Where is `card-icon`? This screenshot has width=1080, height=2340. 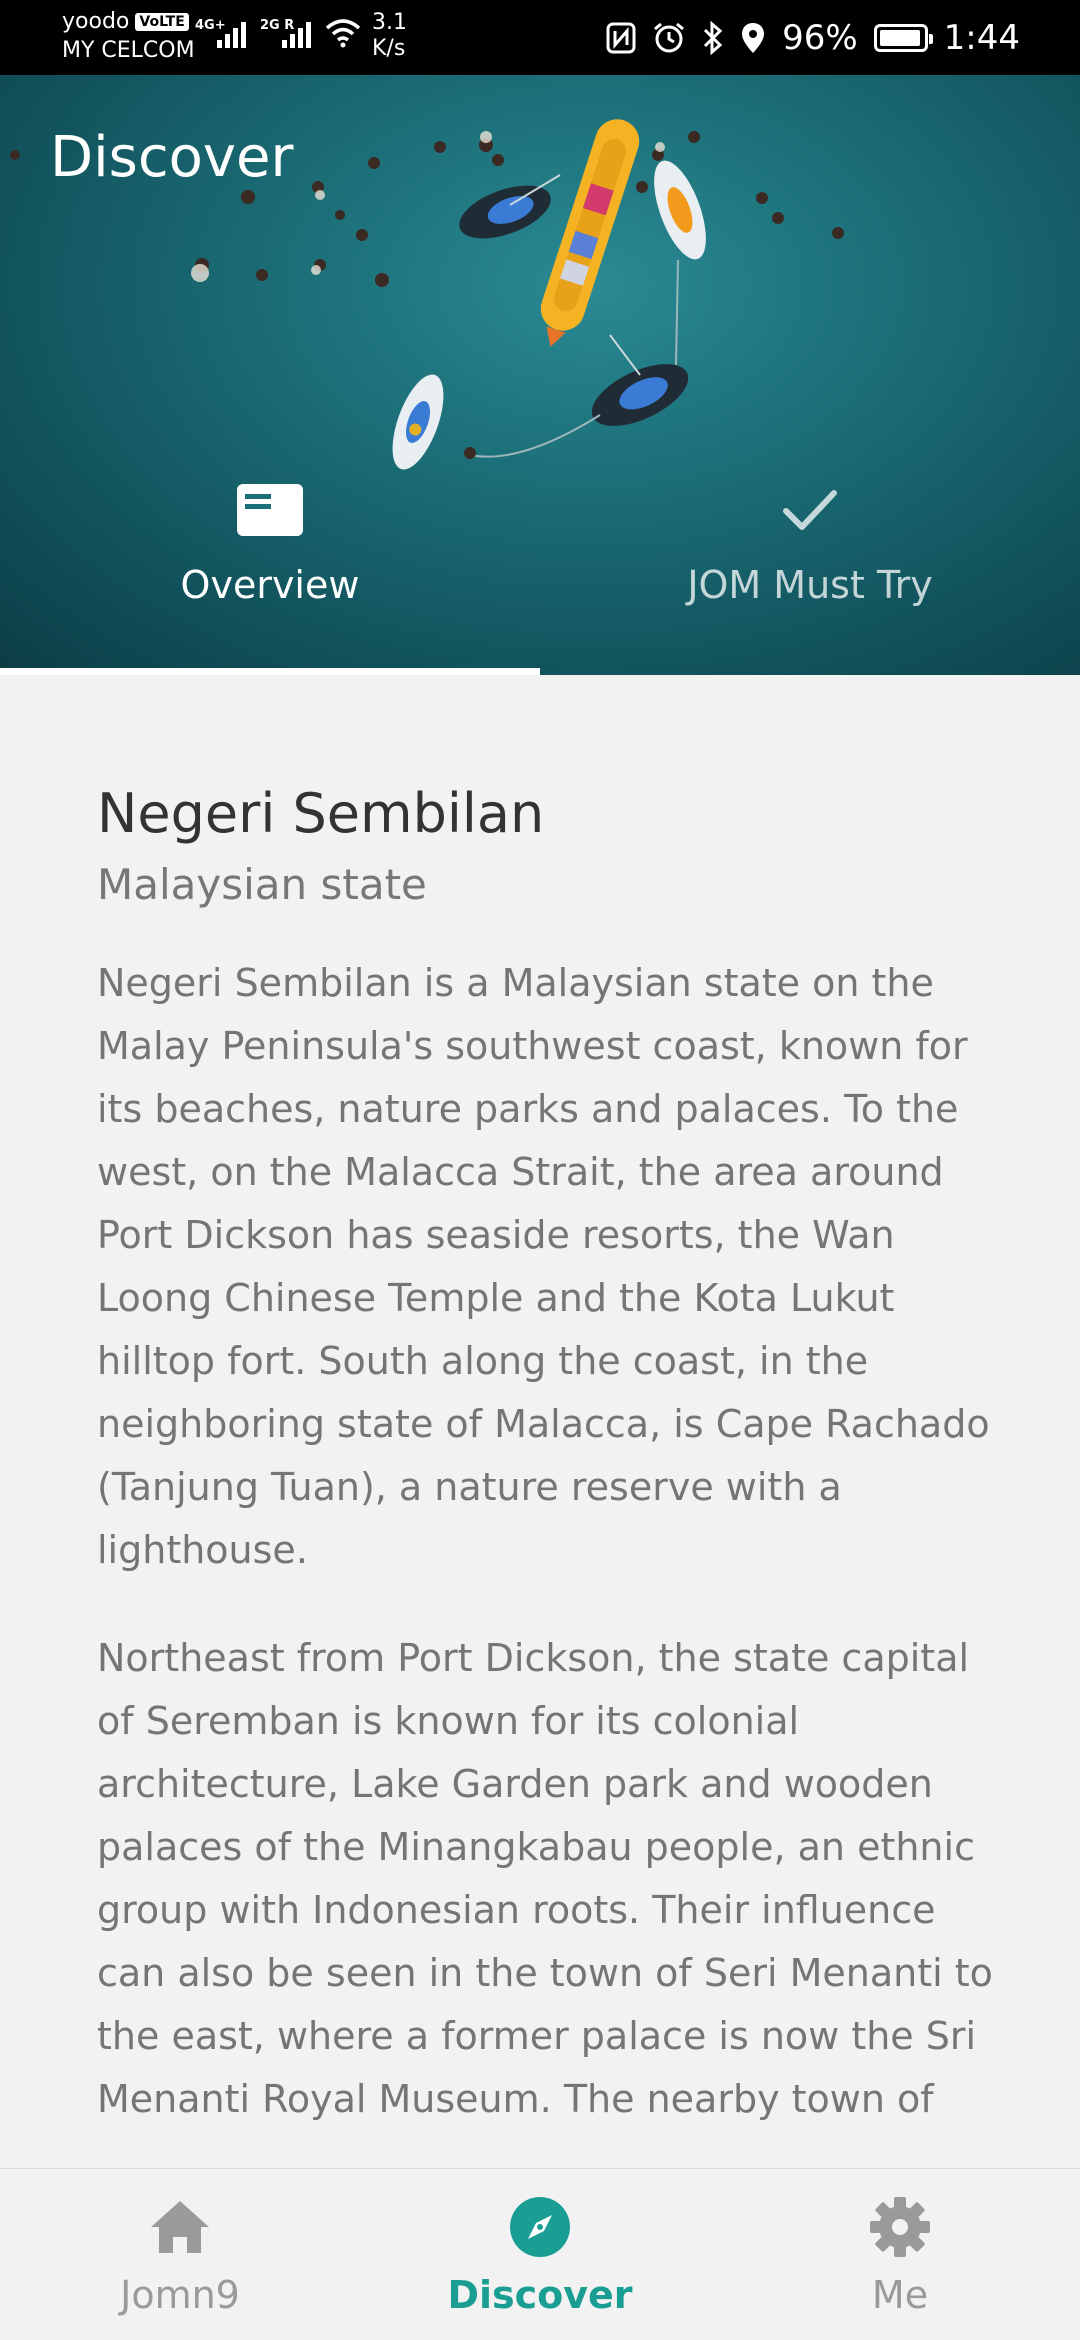
card-icon is located at coordinates (270, 510).